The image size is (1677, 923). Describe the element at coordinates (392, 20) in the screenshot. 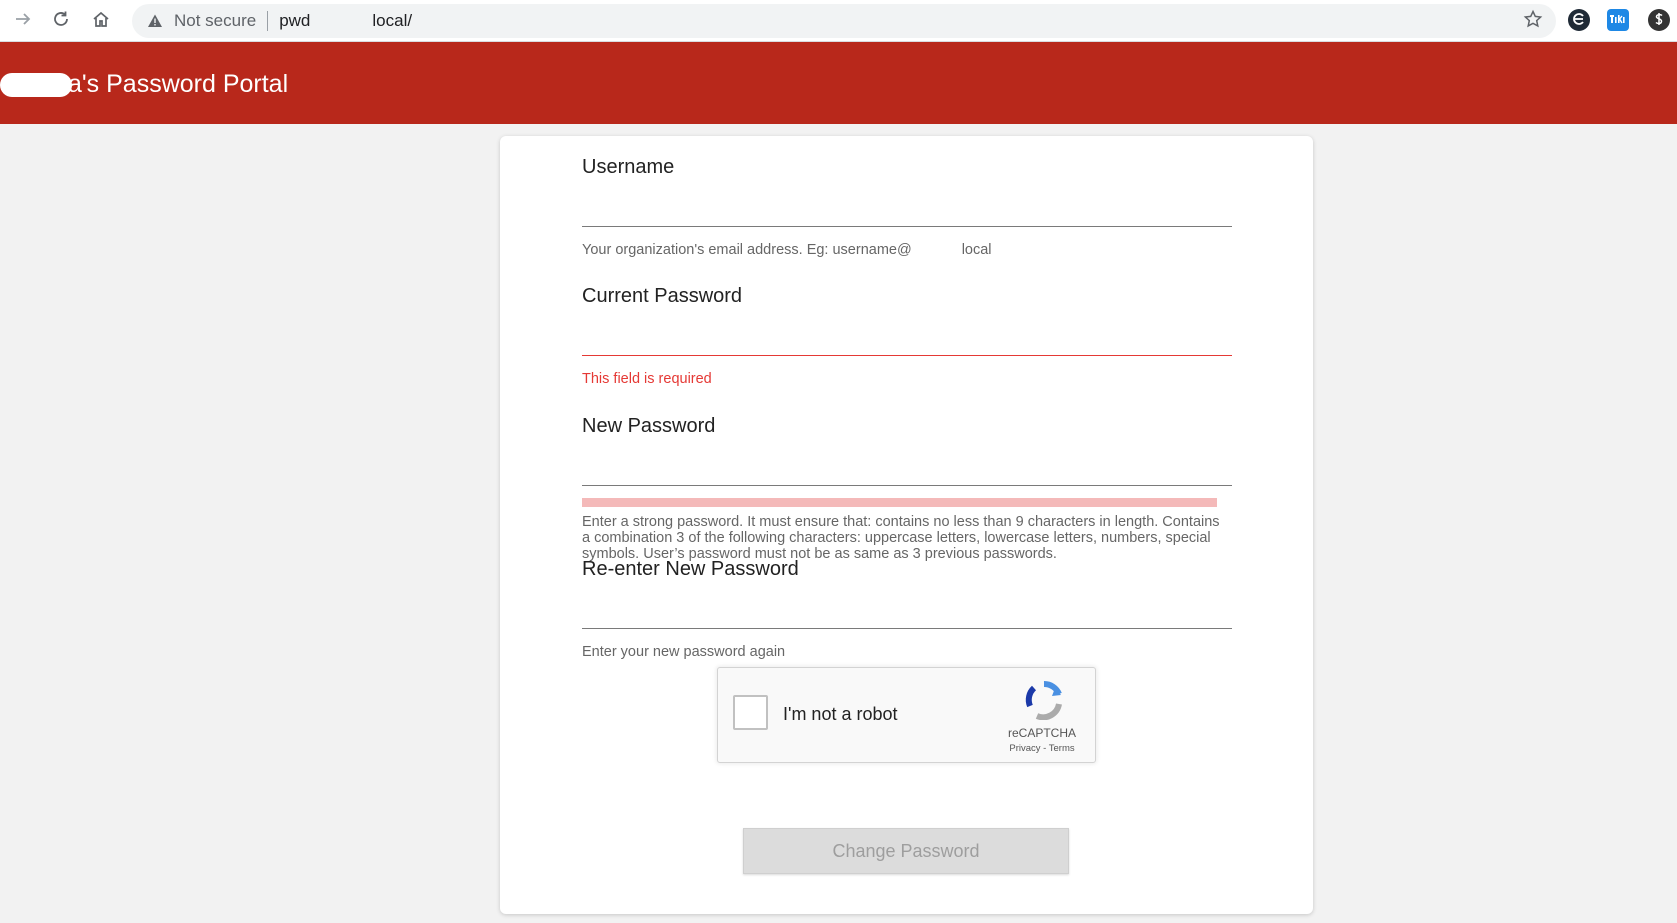

I see `url-suffix: local/` at that location.